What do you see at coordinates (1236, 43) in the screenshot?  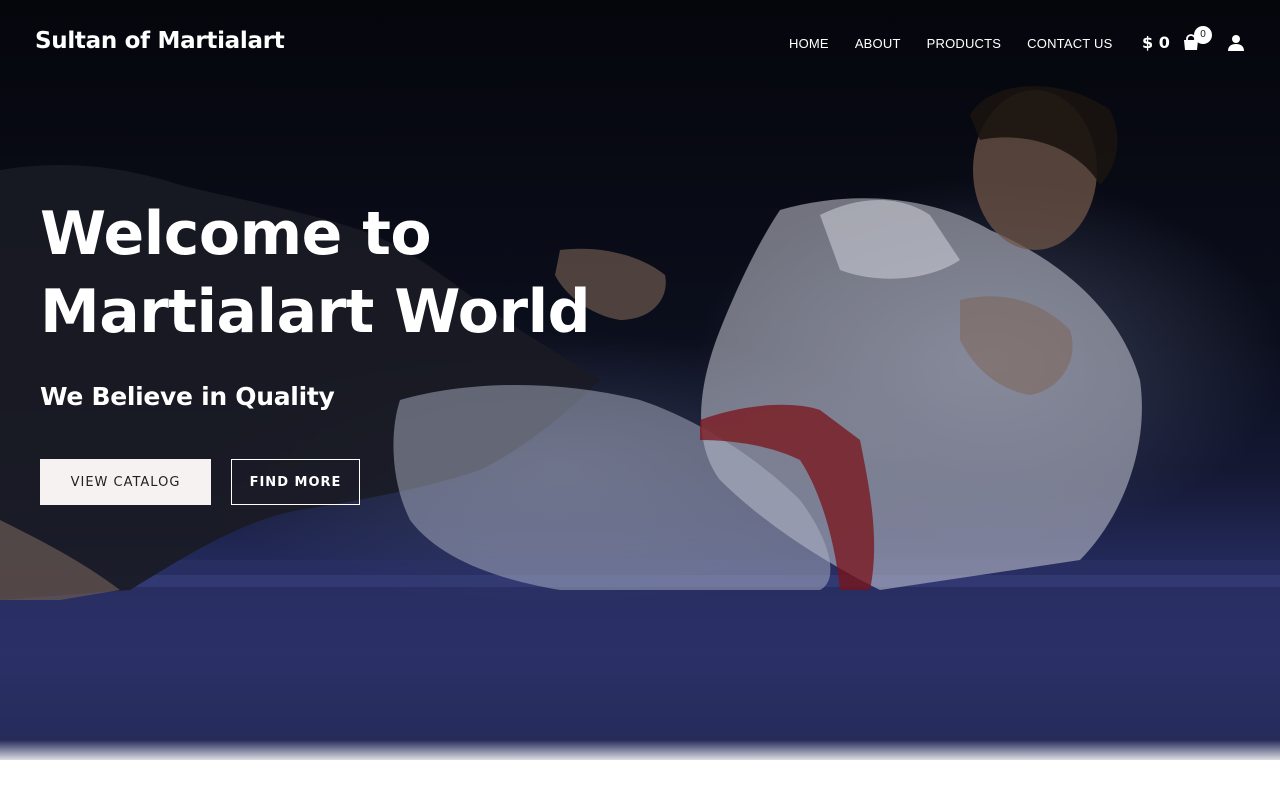 I see `user-icon` at bounding box center [1236, 43].